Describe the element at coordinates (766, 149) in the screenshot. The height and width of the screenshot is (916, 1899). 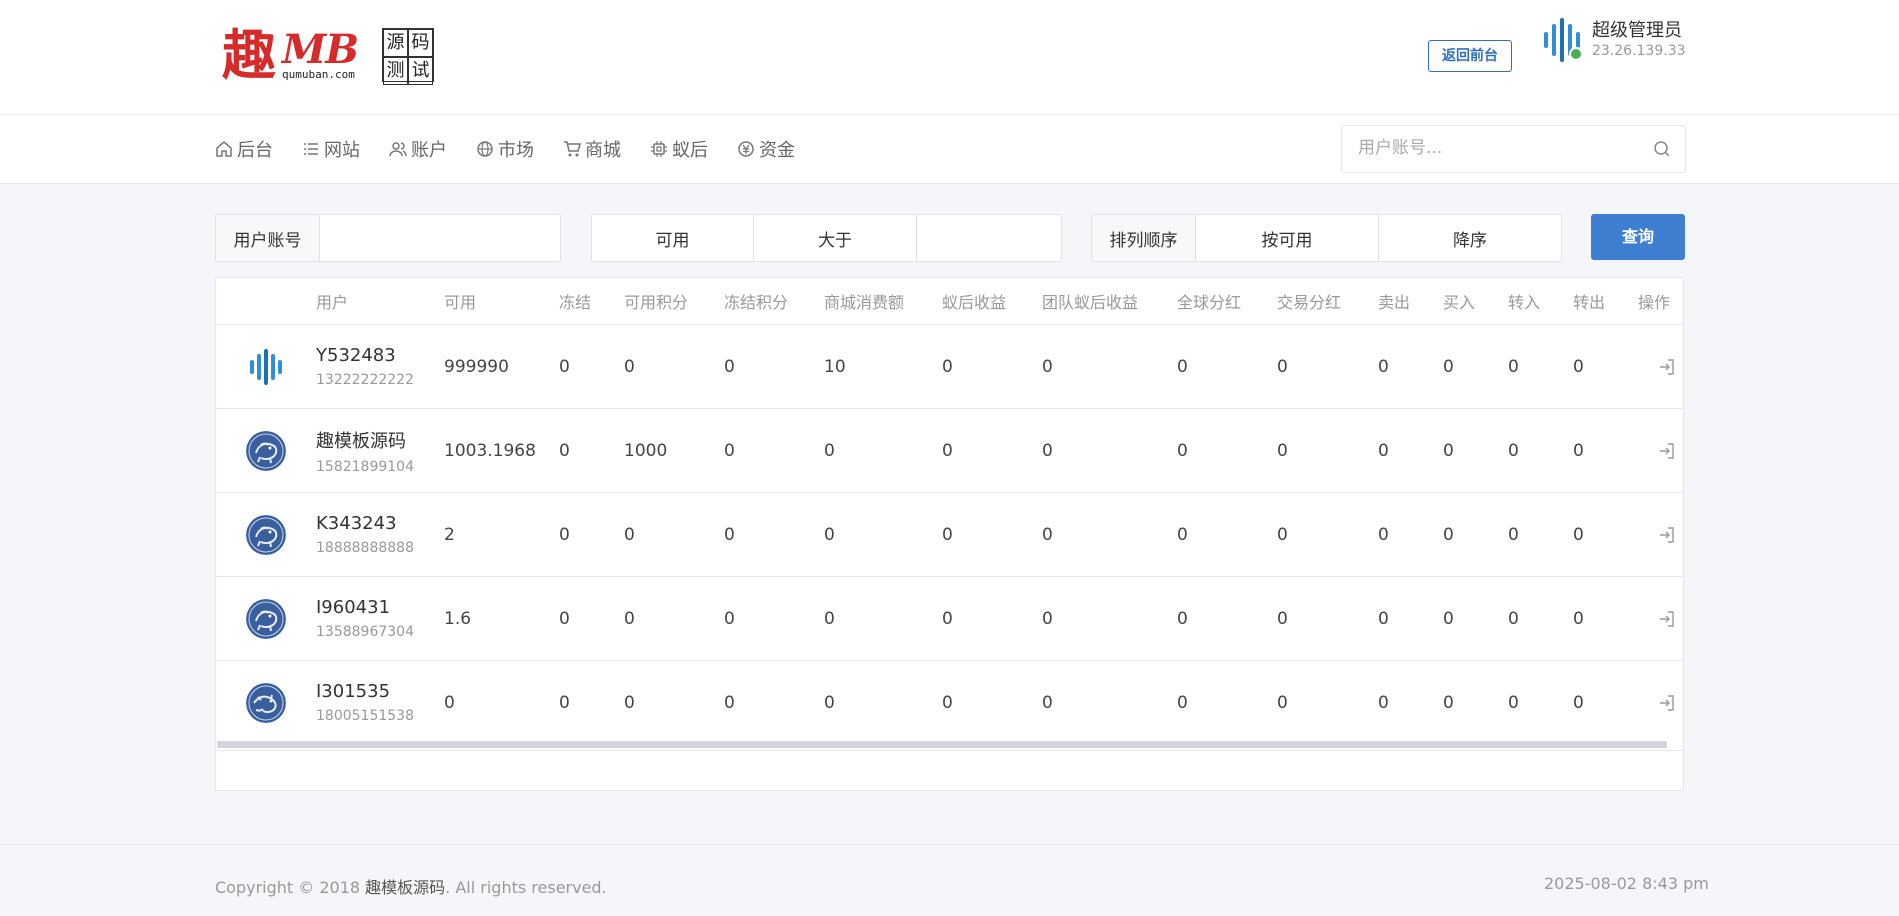
I see `nav-item-funds: 资金` at that location.